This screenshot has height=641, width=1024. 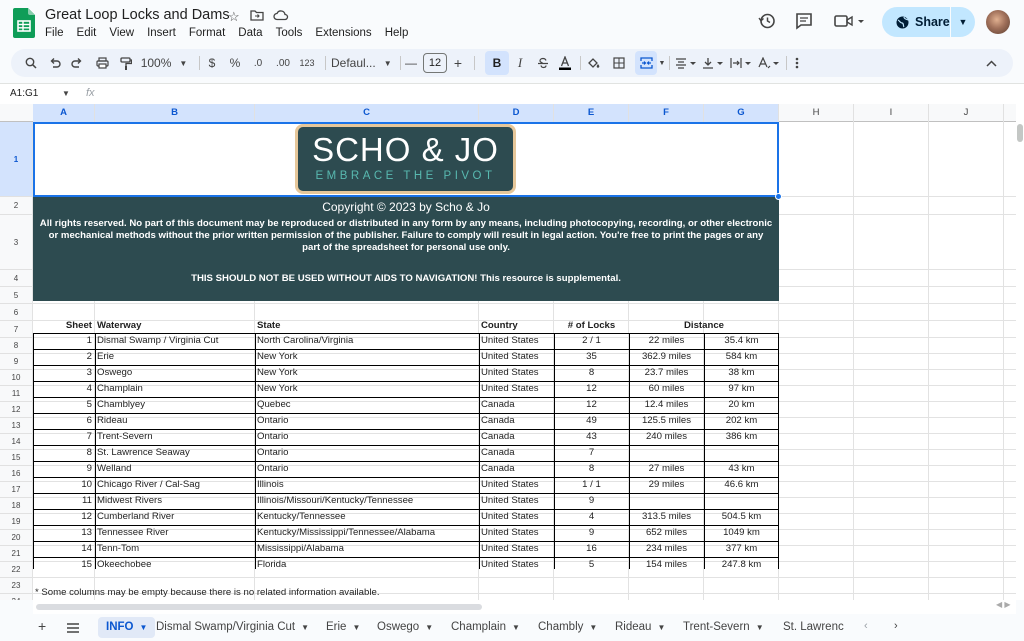 I want to click on more-options-icon, so click(x=797, y=63).